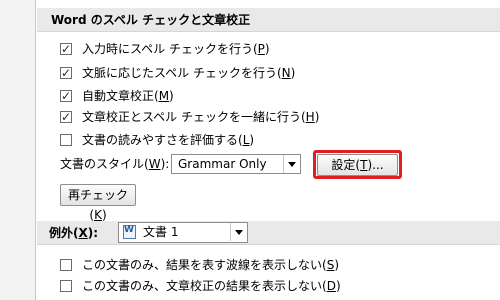  What do you see at coordinates (222, 164) in the screenshot?
I see `writing-style-value: Grammar Only` at bounding box center [222, 164].